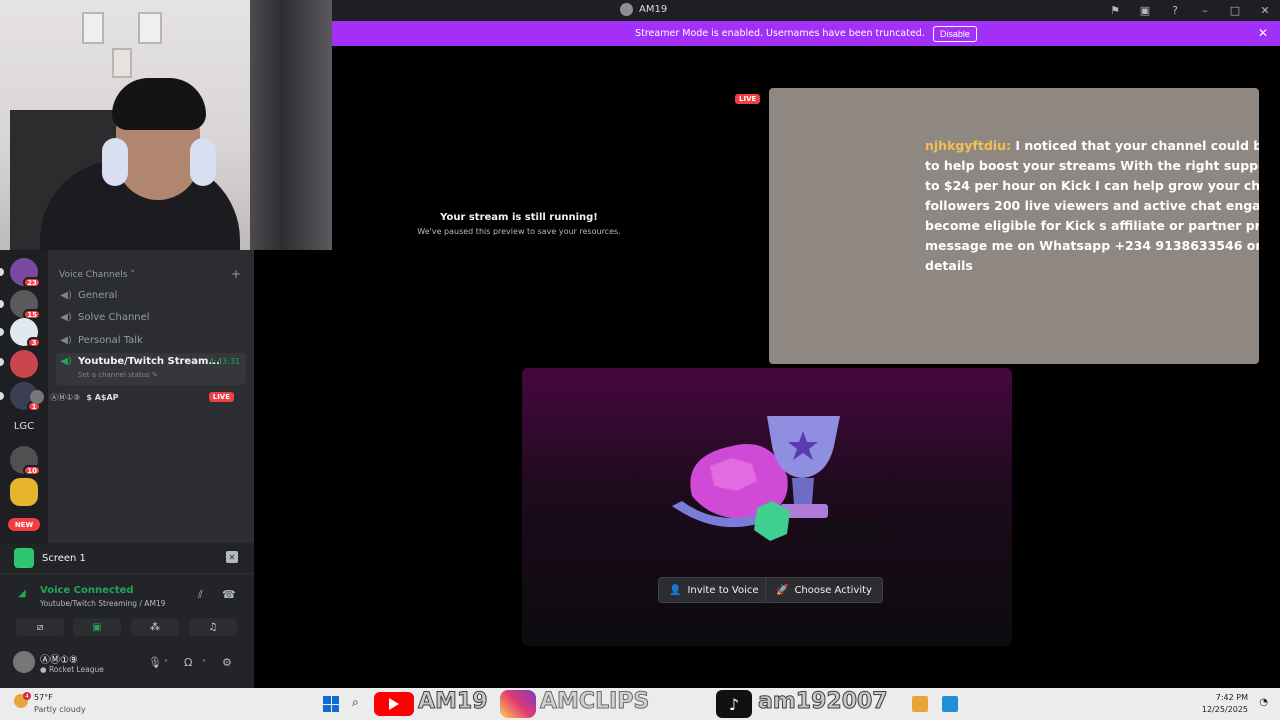 The image size is (1280, 720). What do you see at coordinates (355, 702) in the screenshot?
I see `search-icon: ⌕` at bounding box center [355, 702].